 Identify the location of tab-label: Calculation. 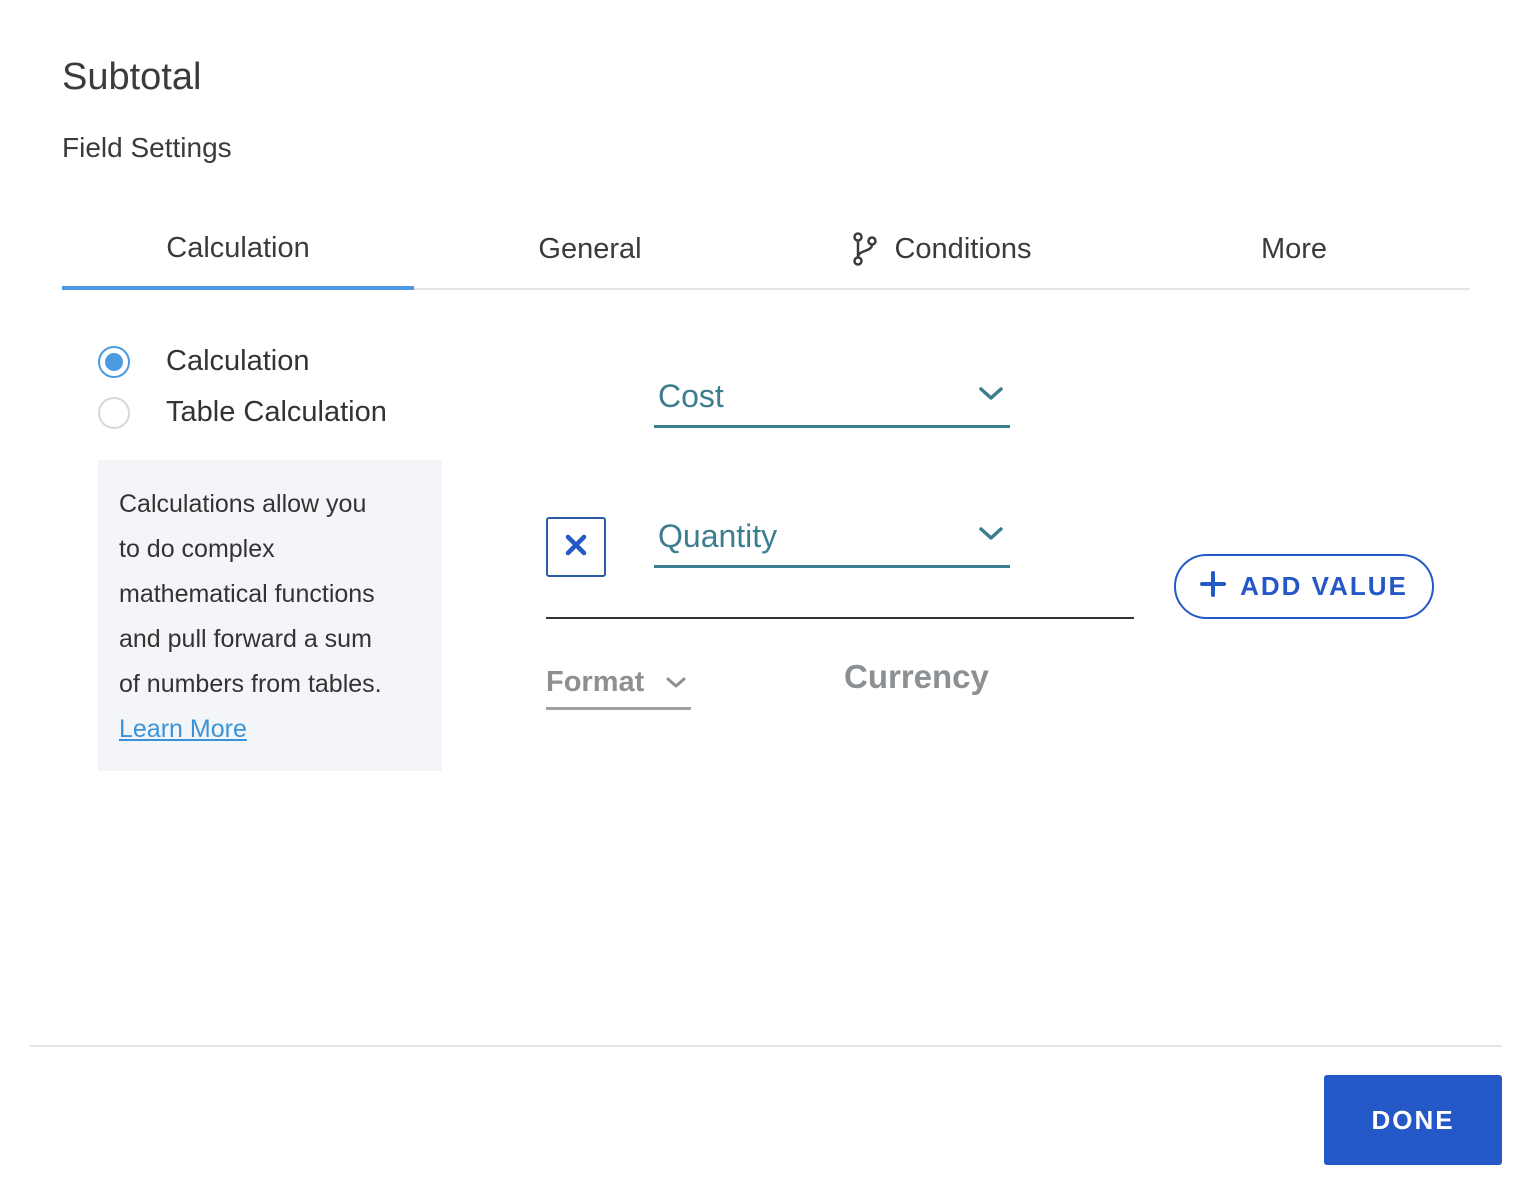
(238, 247).